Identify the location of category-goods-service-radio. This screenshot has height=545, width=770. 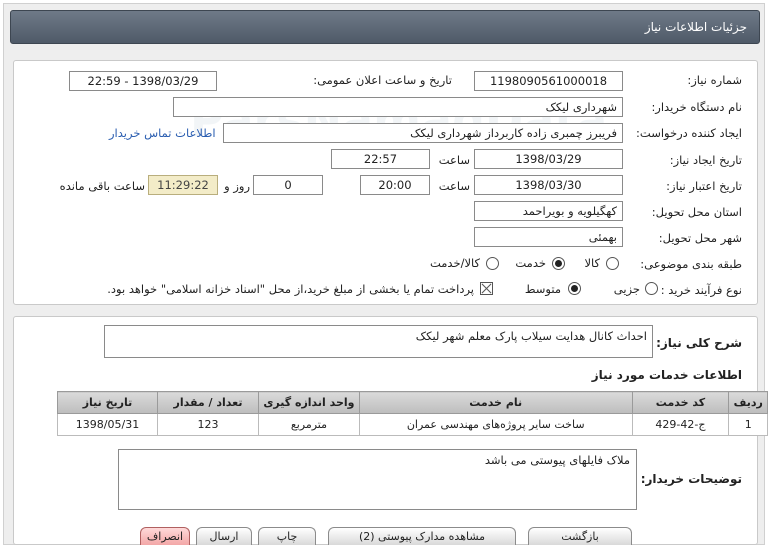
(492, 263).